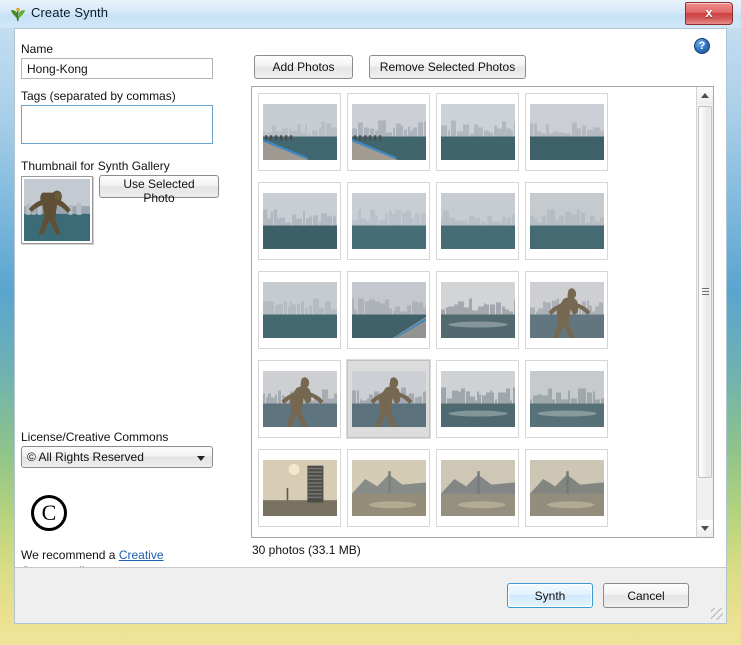 The image size is (741, 645). I want to click on cancel-button: Cancel, so click(646, 595).